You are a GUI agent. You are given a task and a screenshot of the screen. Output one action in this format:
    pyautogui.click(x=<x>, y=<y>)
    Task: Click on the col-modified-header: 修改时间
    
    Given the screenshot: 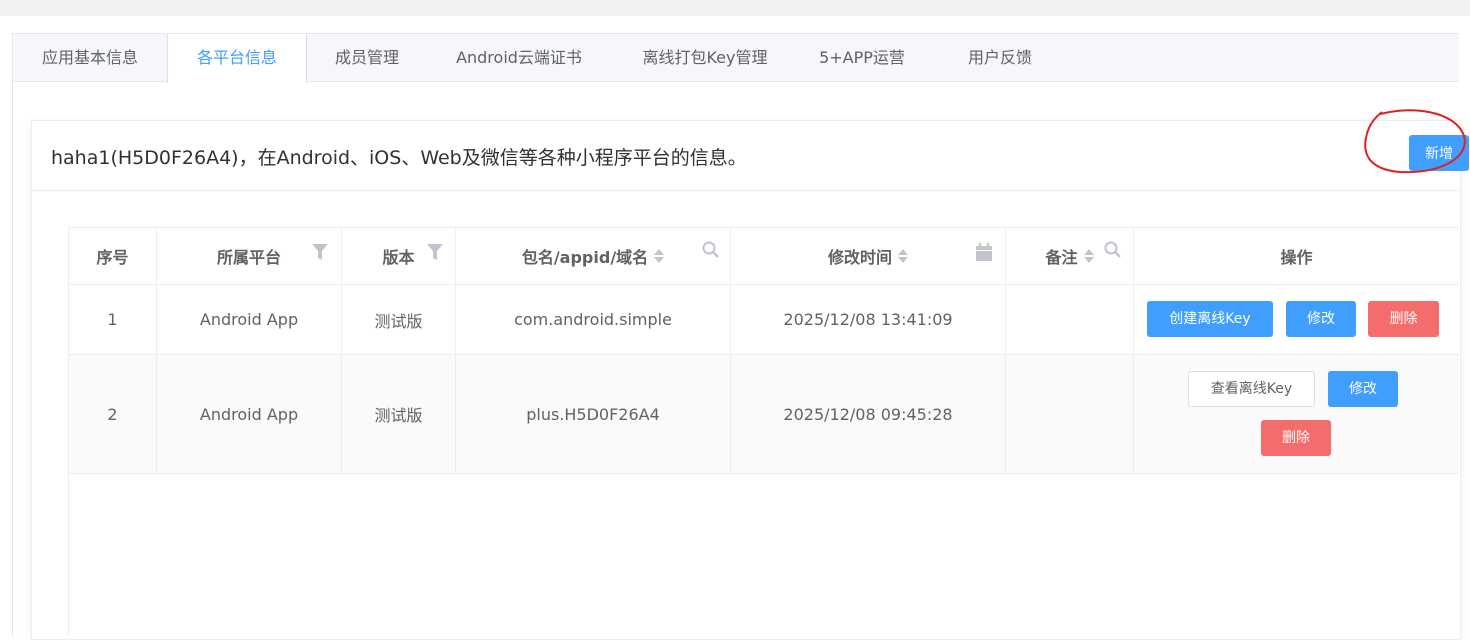 What is the action you would take?
    pyautogui.click(x=868, y=256)
    